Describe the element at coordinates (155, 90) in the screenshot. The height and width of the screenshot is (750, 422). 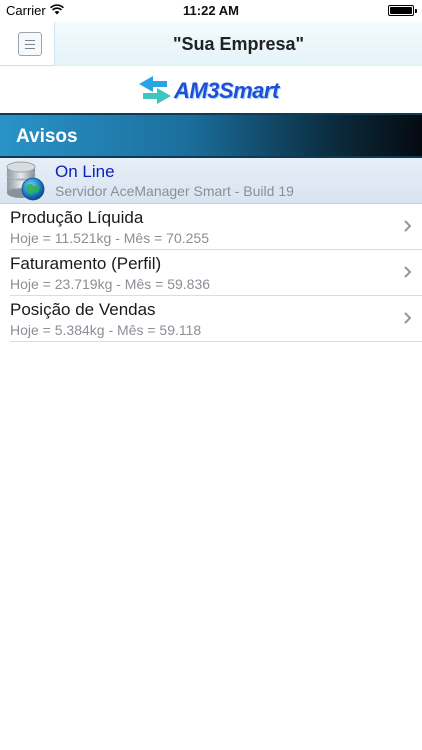
I see `logo-arrows-icon` at that location.